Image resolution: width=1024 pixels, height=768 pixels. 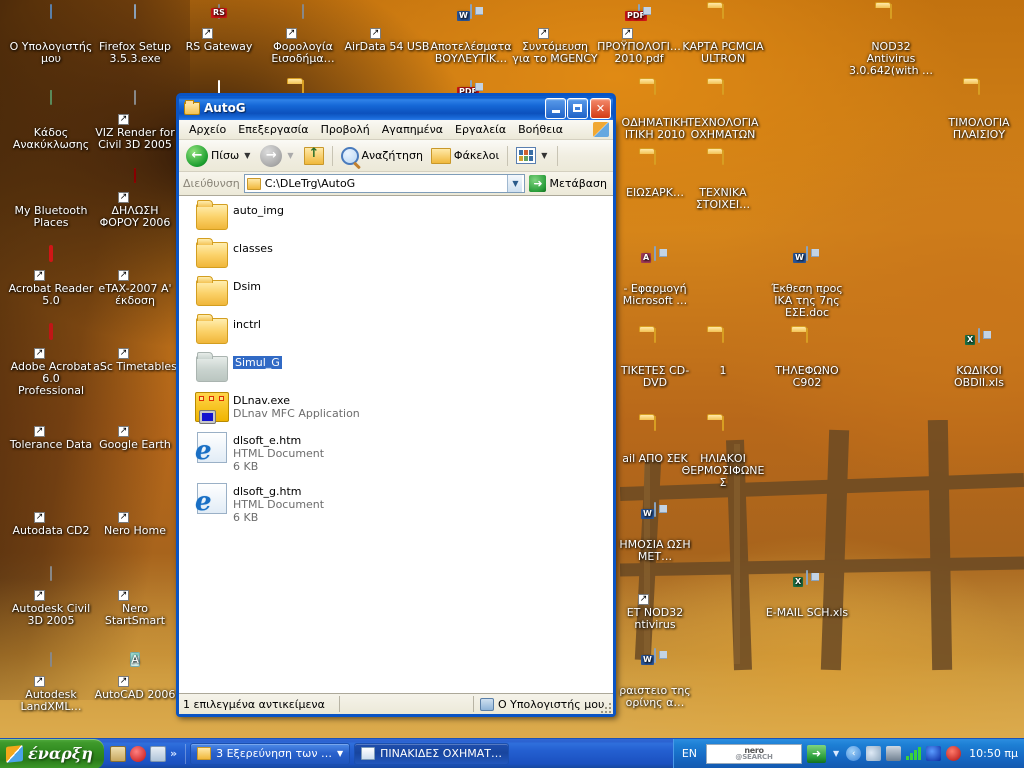 What do you see at coordinates (396, 253) in the screenshot?
I see `file-list-item: classes` at bounding box center [396, 253].